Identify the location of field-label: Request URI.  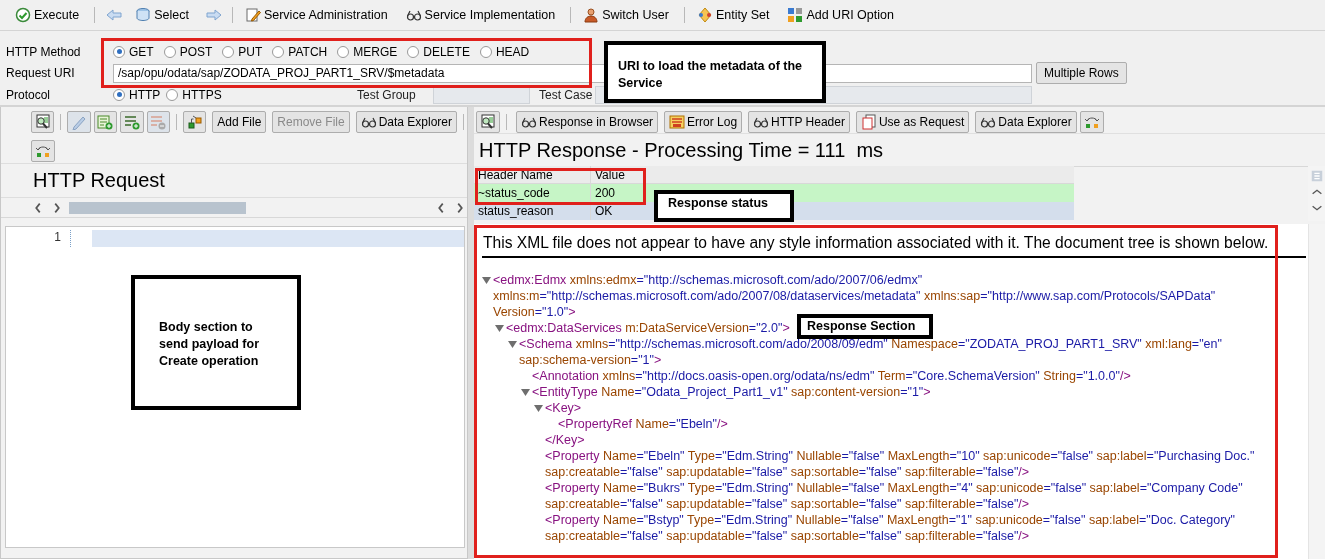
(40, 73).